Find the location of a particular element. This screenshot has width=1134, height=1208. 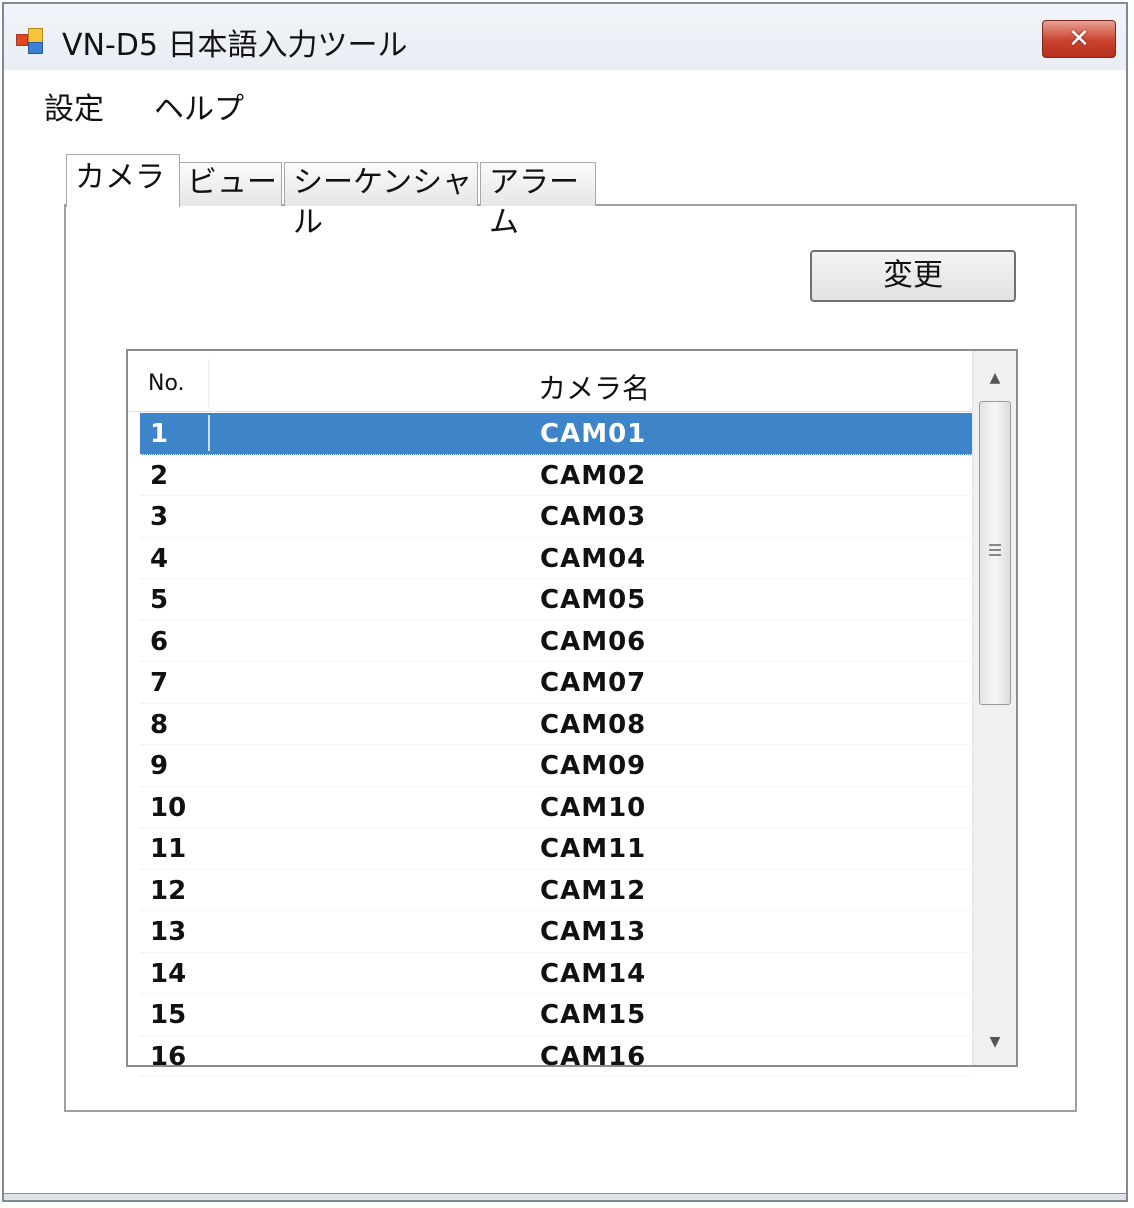

table-row: 8 CAM08 is located at coordinates (556, 724).